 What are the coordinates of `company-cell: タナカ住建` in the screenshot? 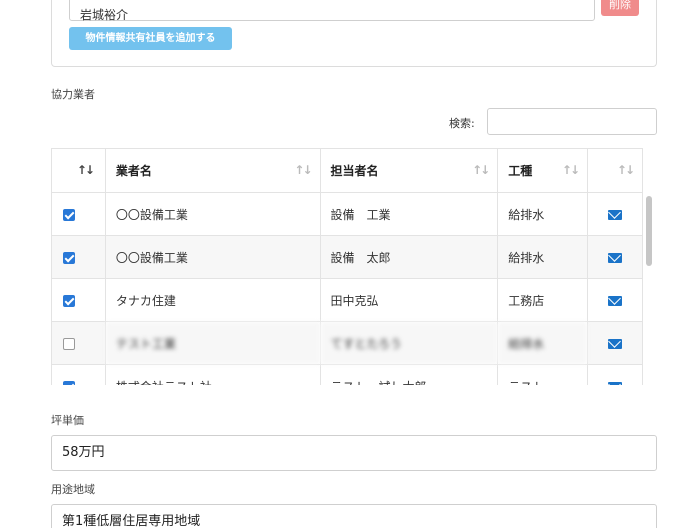 It's located at (212, 300).